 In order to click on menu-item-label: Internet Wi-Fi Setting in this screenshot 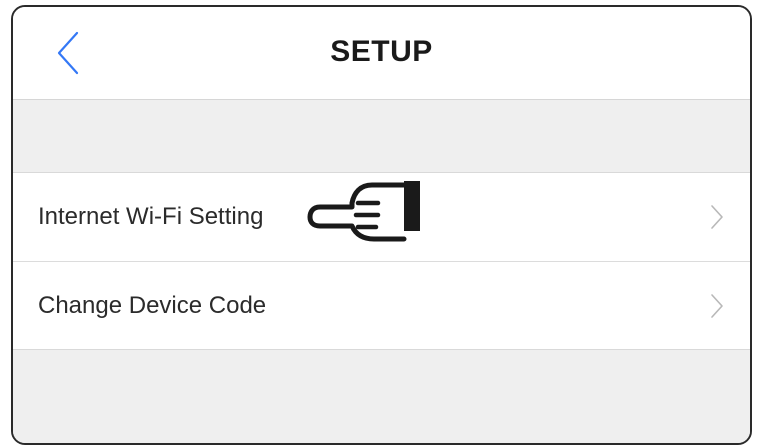, I will do `click(151, 216)`.